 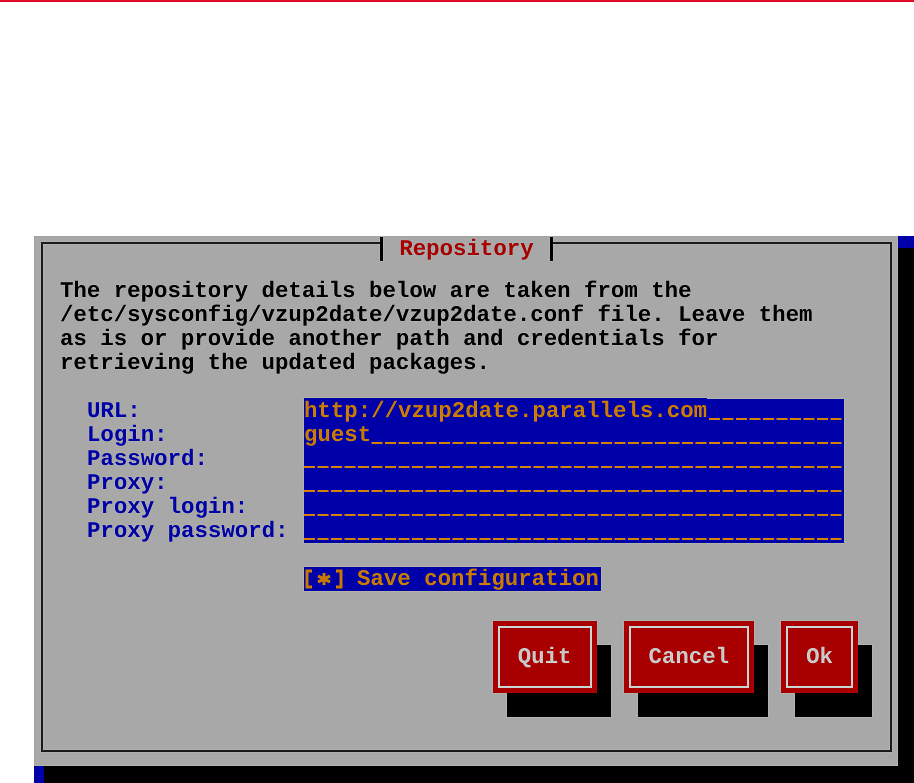 What do you see at coordinates (574, 411) in the screenshot?
I see `input-field: http://vzup2date.parallels.com` at bounding box center [574, 411].